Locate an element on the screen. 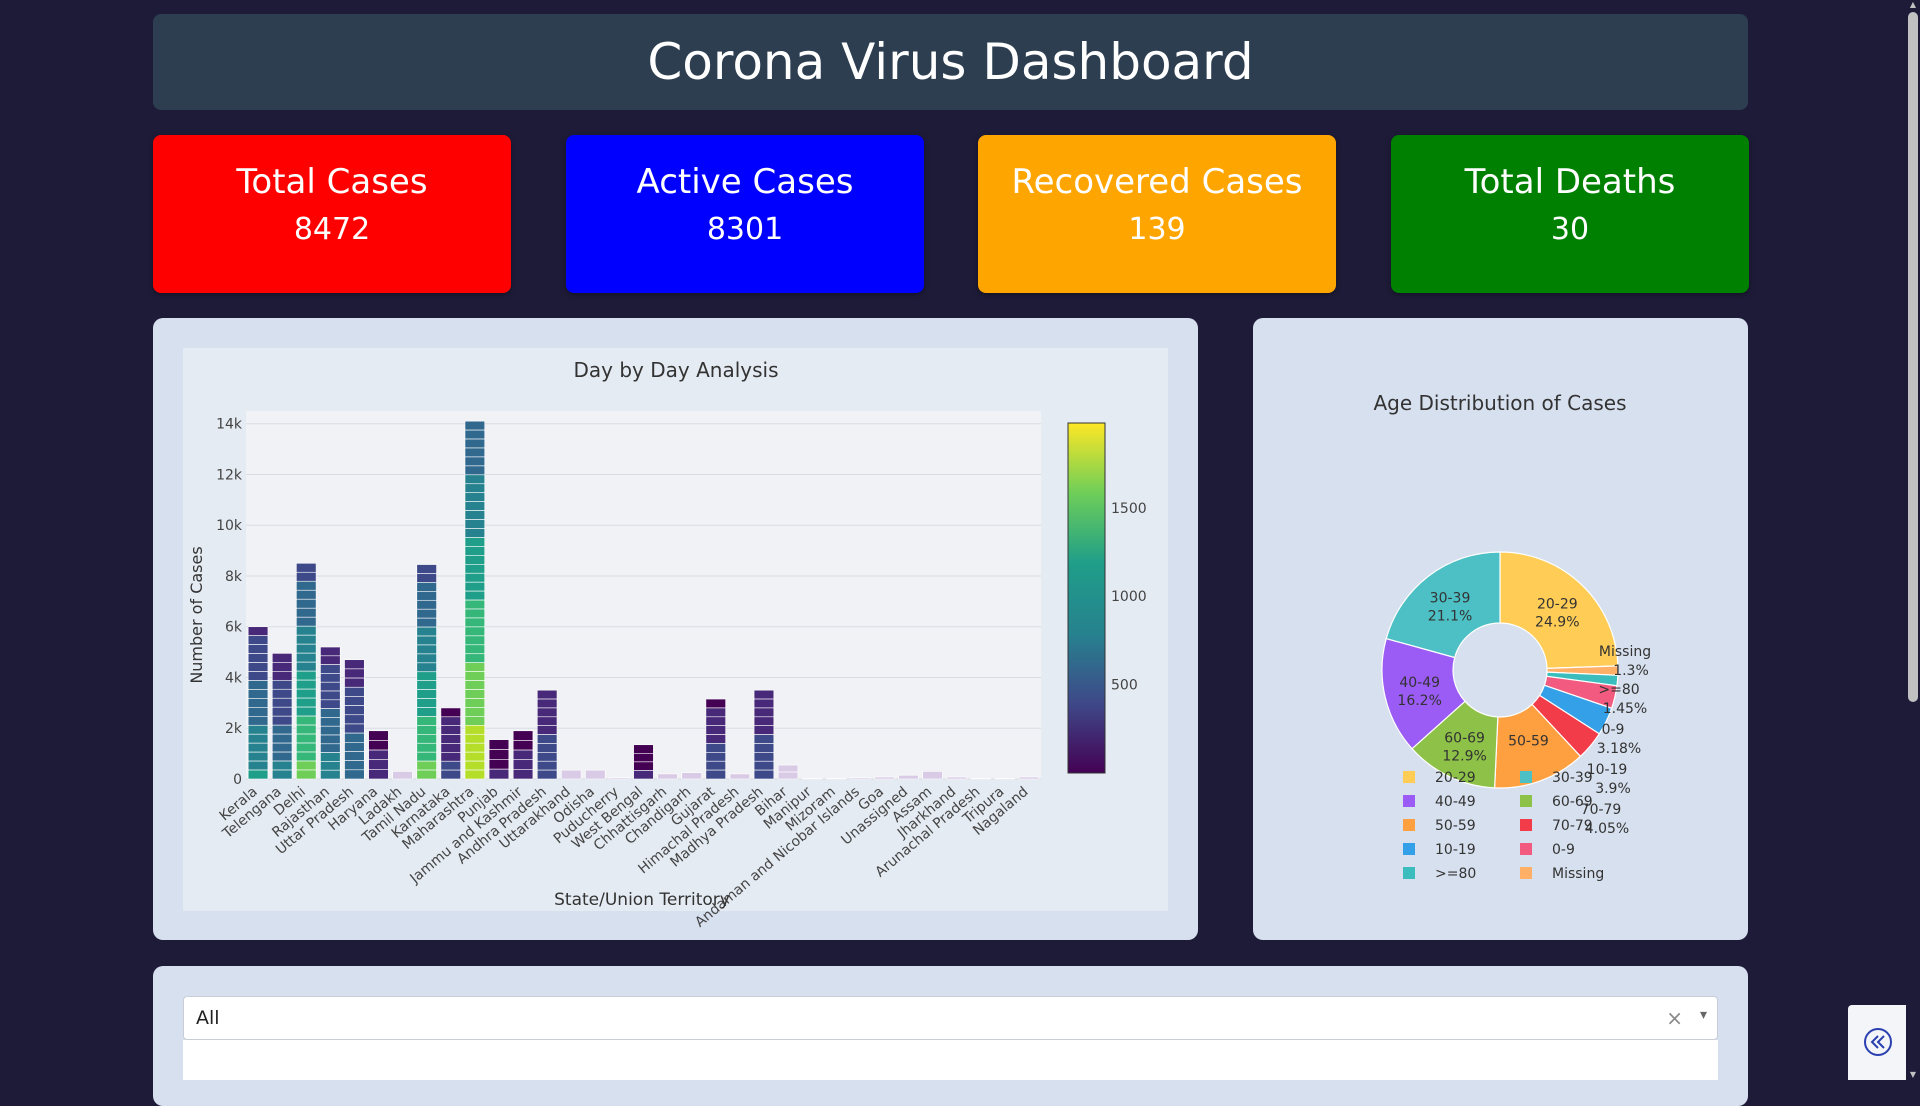 This screenshot has width=1920, height=1106. colorbar-tick-label: 1000 is located at coordinates (1129, 597).